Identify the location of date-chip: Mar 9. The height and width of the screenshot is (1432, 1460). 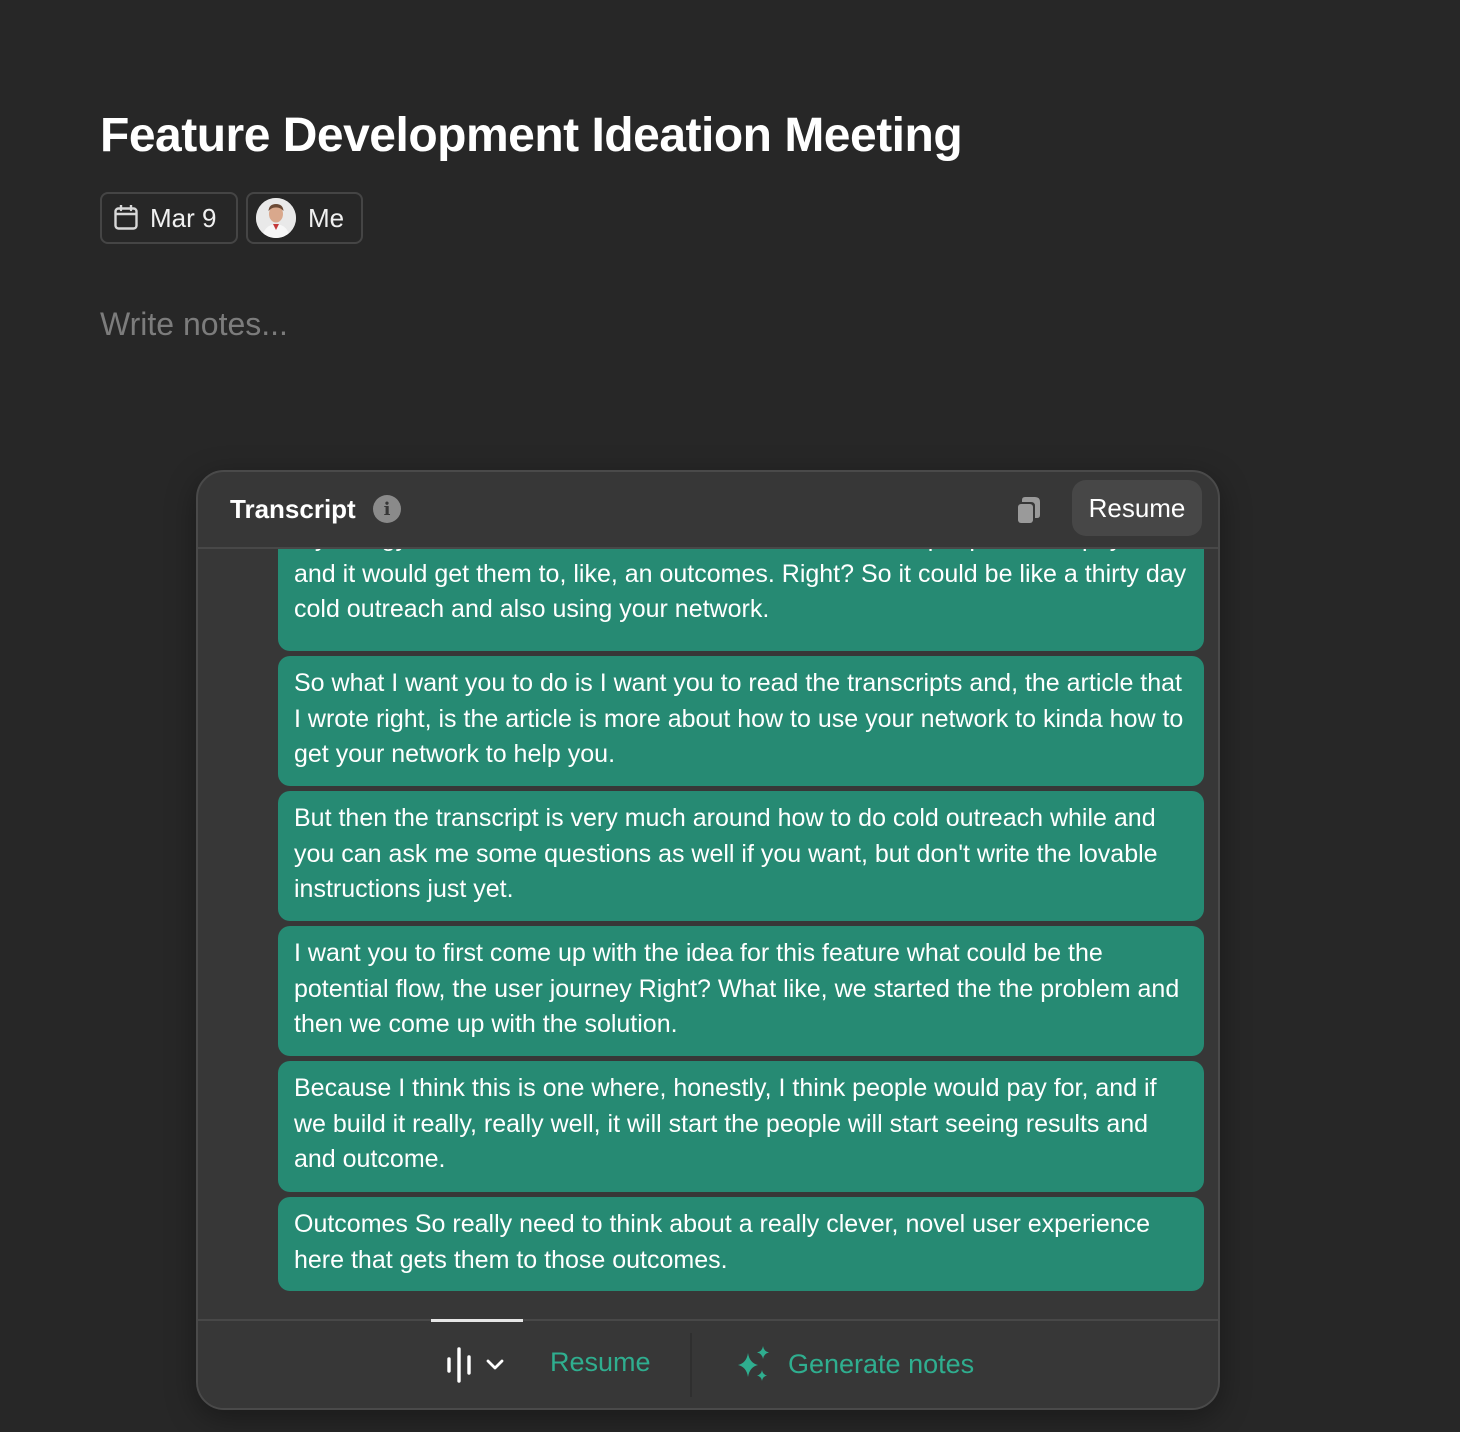
(169, 218).